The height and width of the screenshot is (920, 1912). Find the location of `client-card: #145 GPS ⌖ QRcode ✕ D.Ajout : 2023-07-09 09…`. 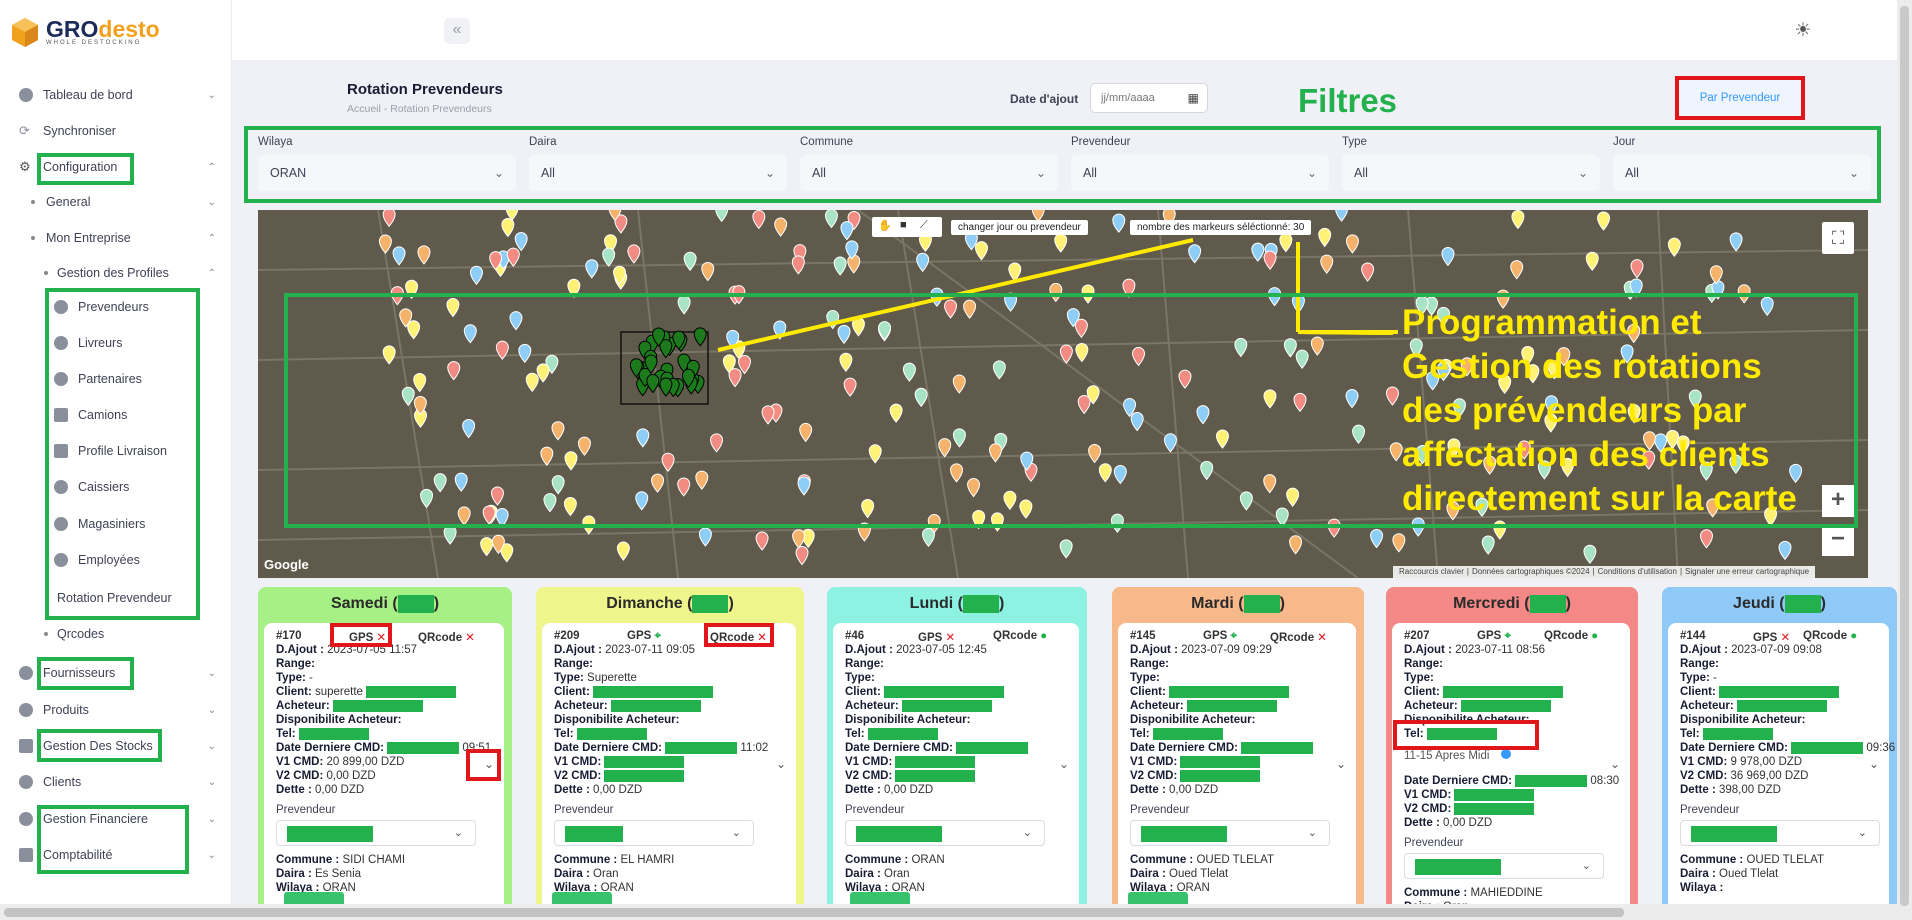

client-card: #145 GPS ⌖ QRcode ✕ D.Ajout : 2023-07-09 09… is located at coordinates (1237, 768).